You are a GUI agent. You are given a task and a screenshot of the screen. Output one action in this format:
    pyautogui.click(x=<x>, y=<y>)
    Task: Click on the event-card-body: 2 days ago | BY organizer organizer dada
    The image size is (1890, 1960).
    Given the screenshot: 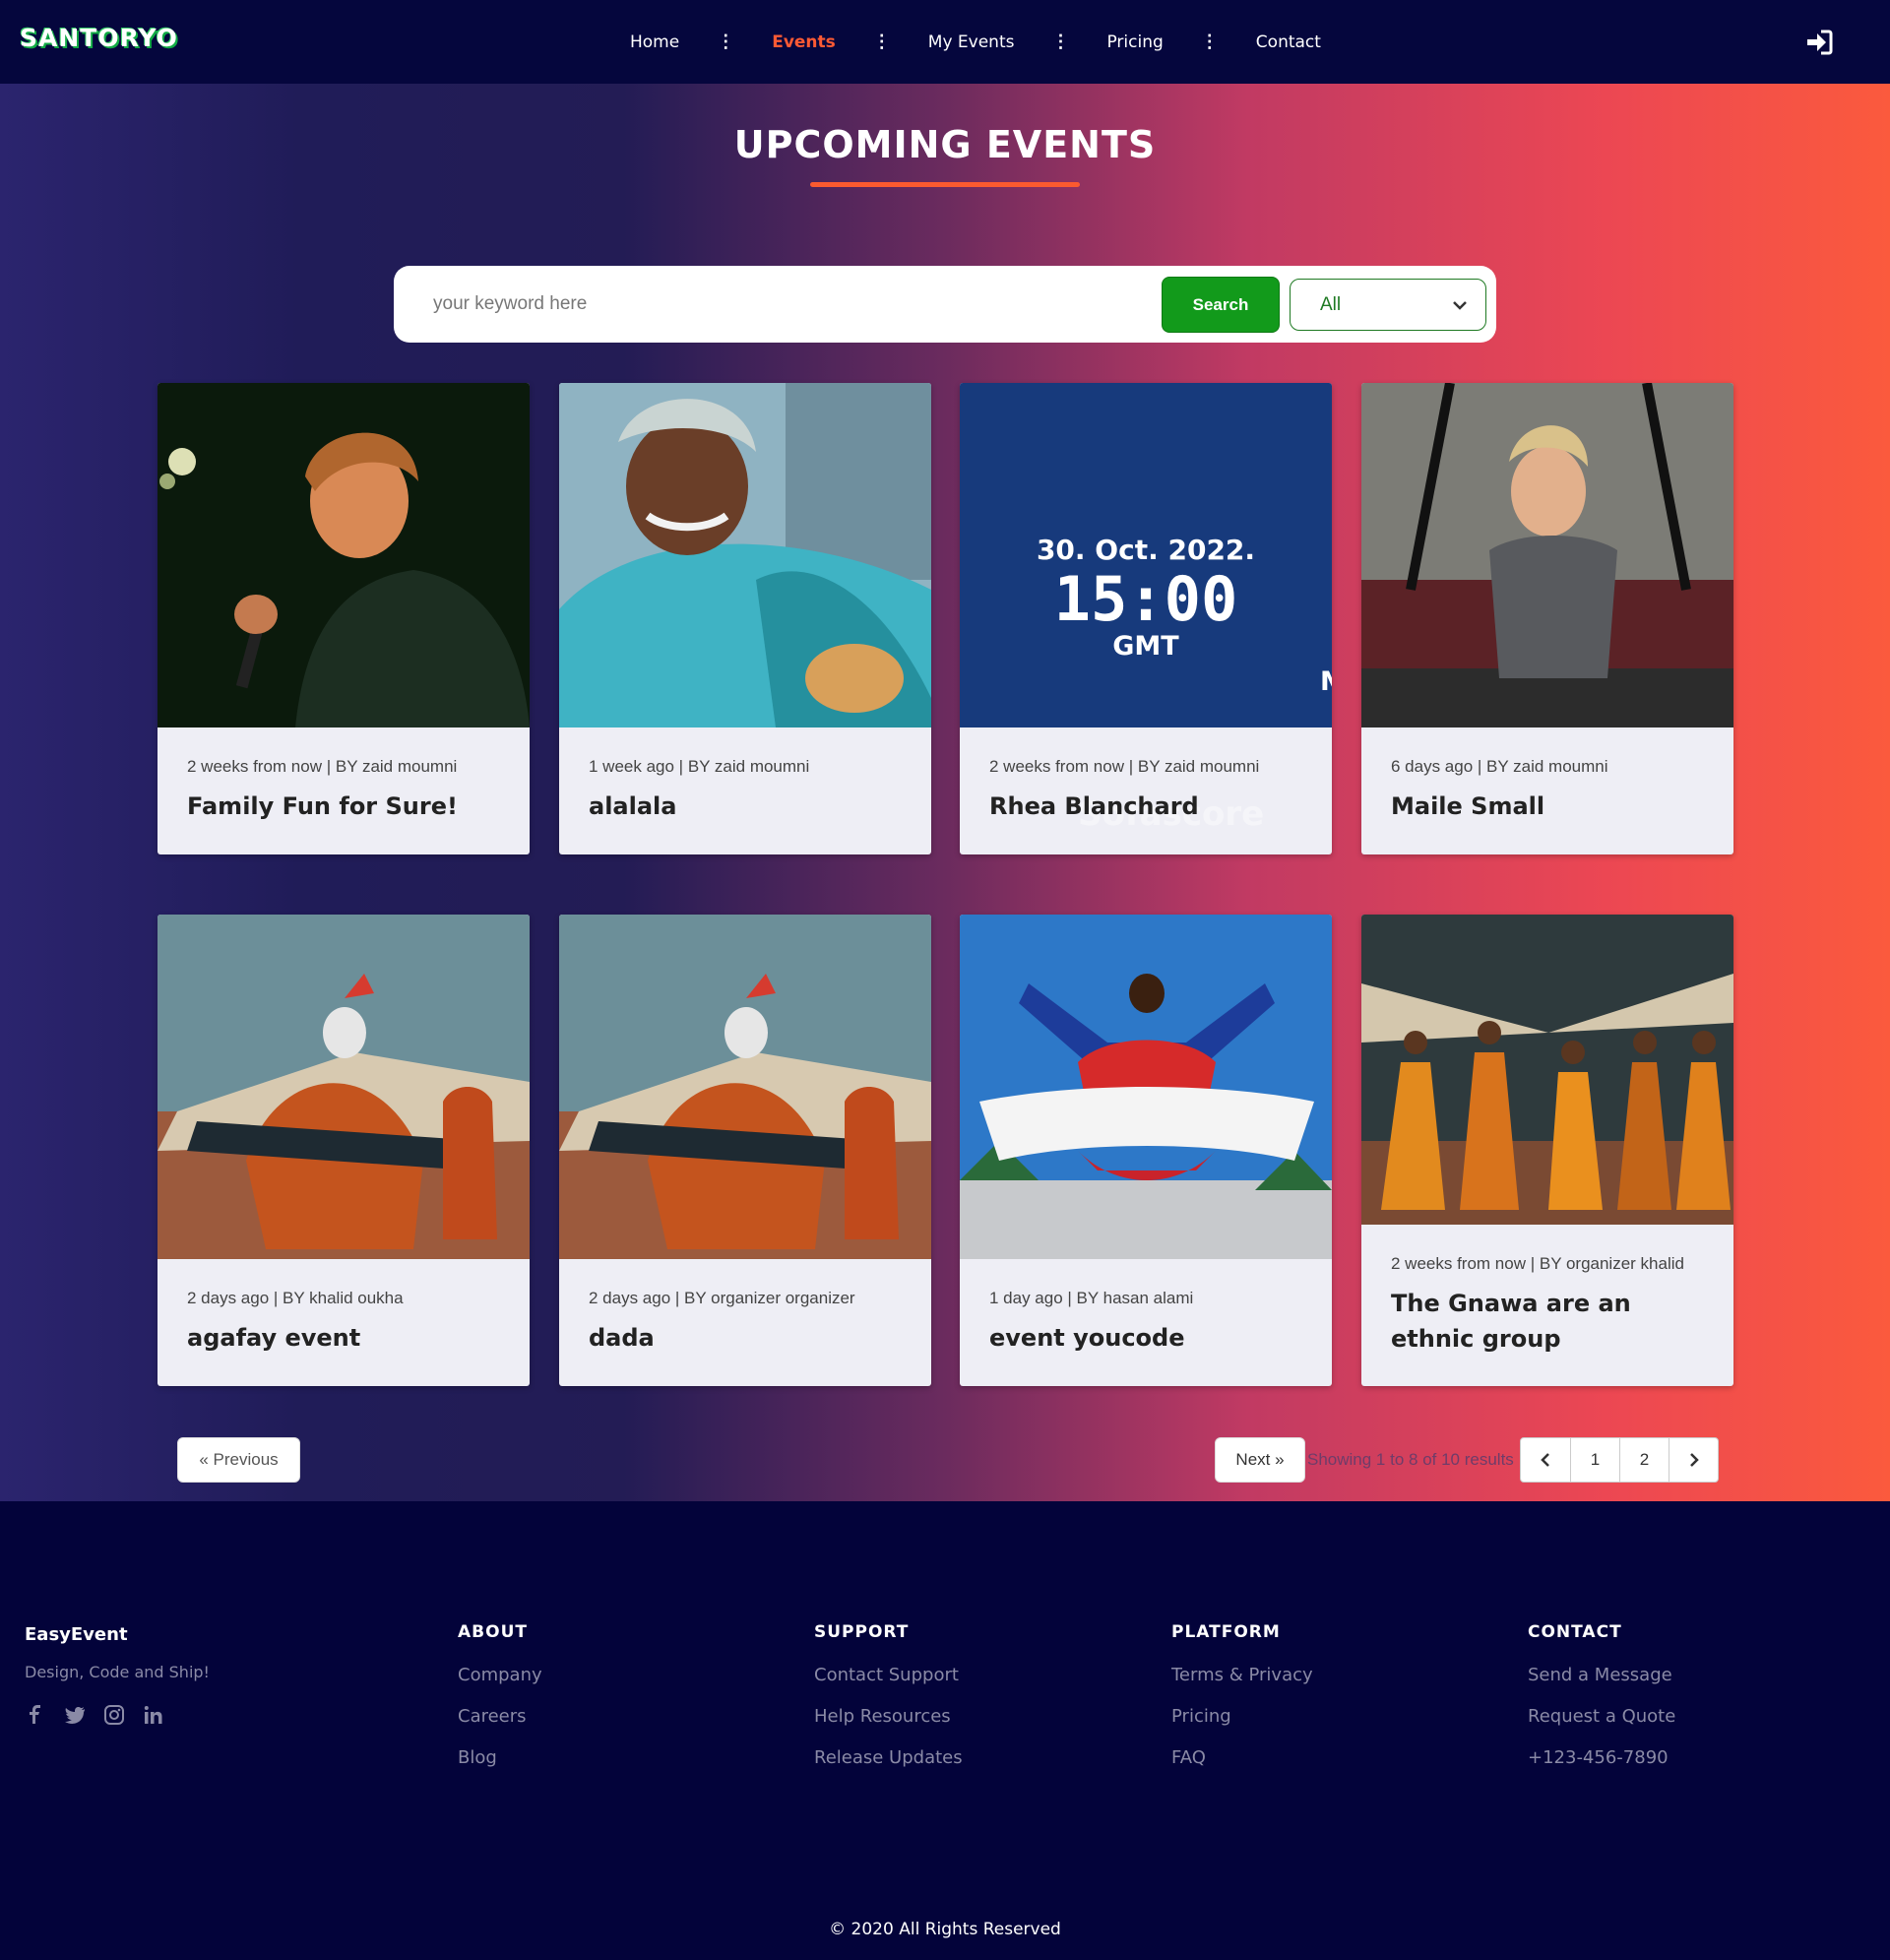 What is the action you would take?
    pyautogui.click(x=745, y=1322)
    